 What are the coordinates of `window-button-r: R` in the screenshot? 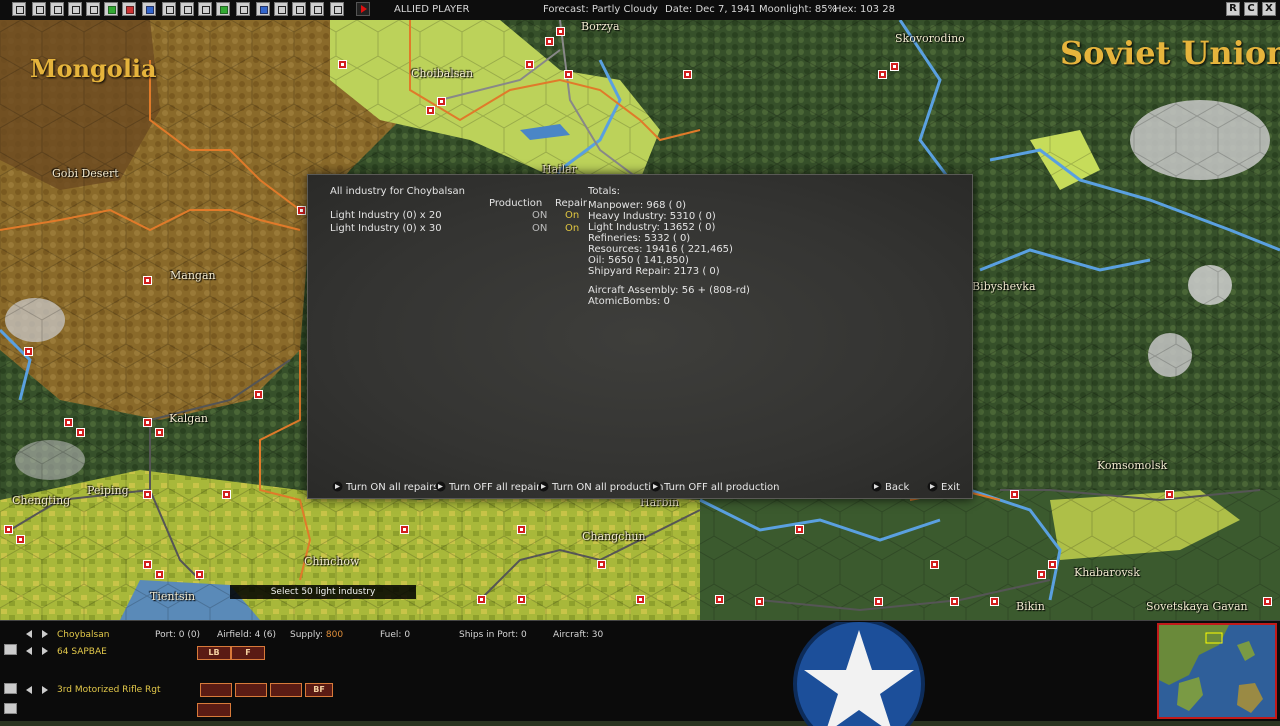 It's located at (1233, 9).